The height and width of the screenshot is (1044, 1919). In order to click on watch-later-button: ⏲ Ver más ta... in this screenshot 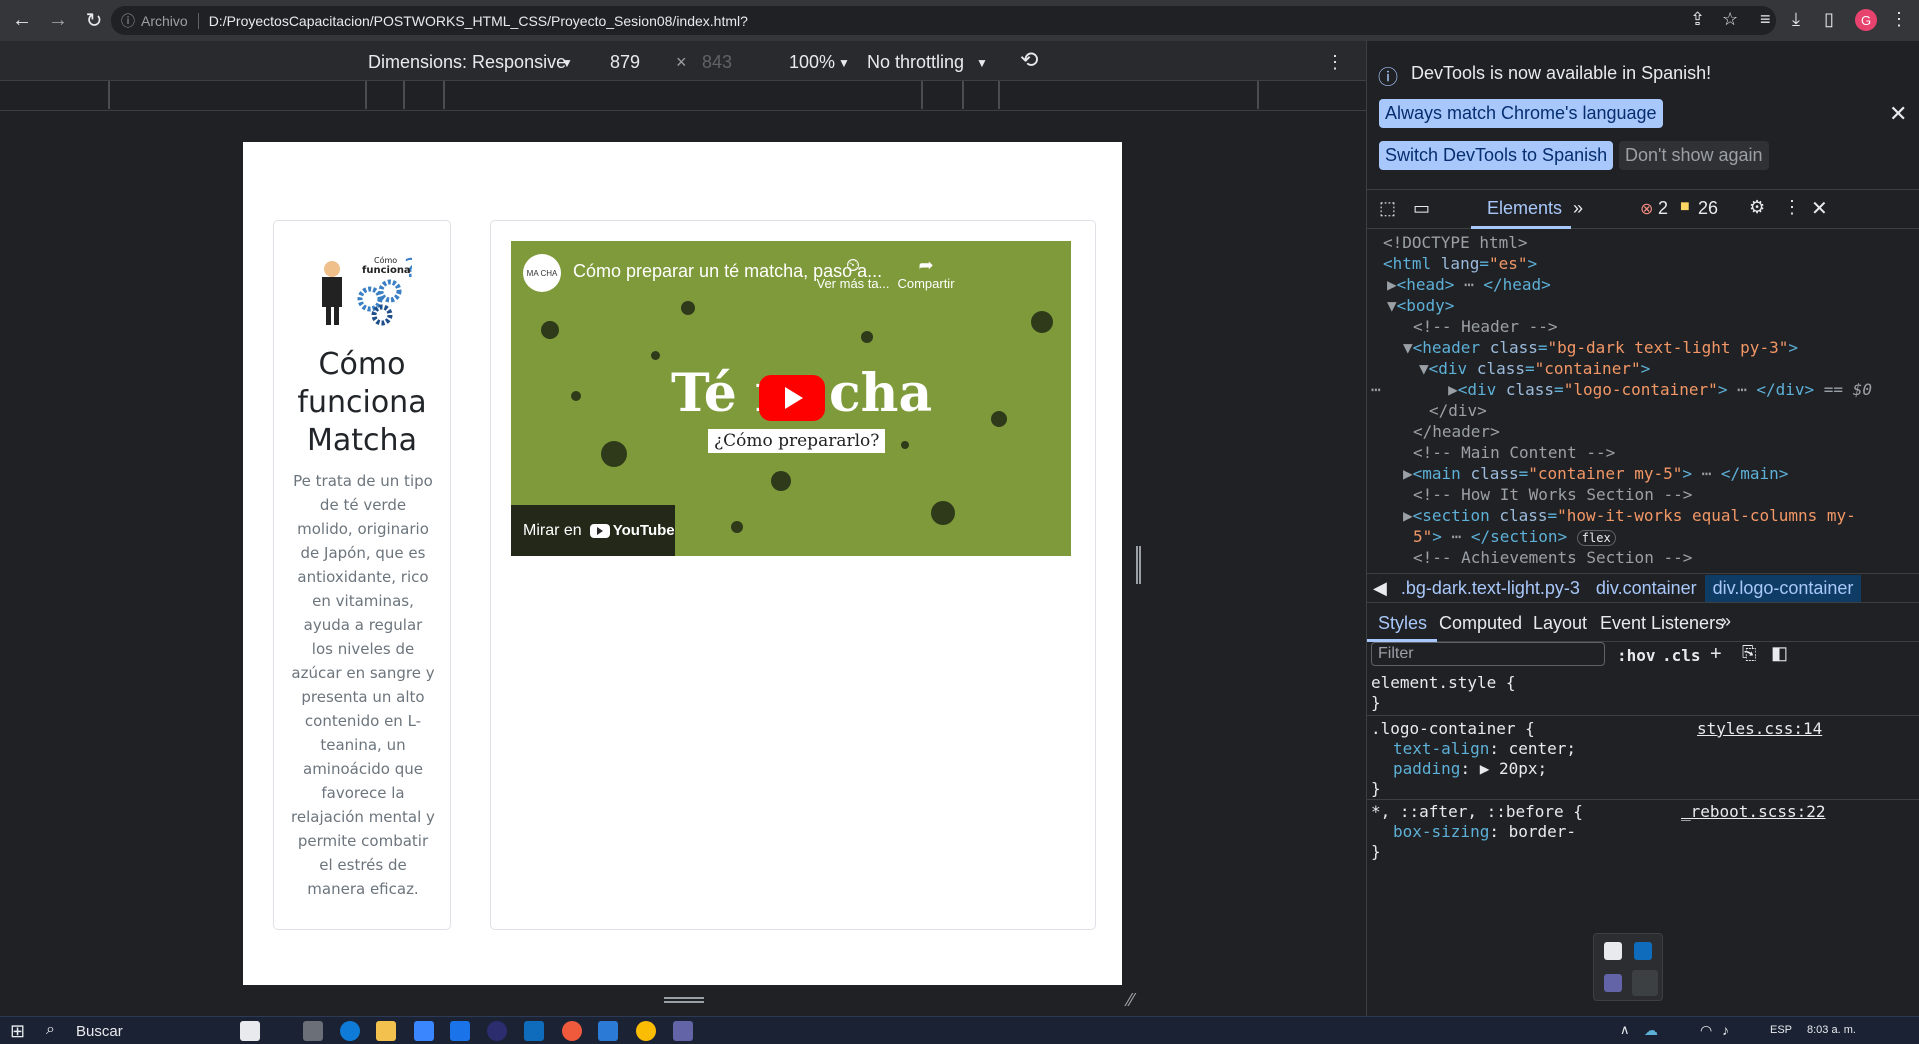, I will do `click(853, 273)`.